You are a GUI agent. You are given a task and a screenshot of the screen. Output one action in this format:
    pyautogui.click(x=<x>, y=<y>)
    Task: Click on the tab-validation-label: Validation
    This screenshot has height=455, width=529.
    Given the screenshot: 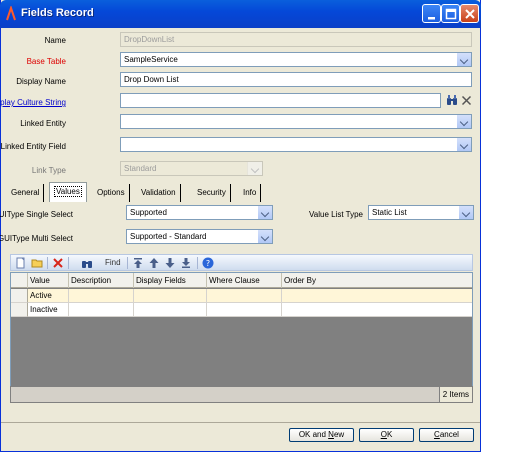 What is the action you would take?
    pyautogui.click(x=158, y=192)
    